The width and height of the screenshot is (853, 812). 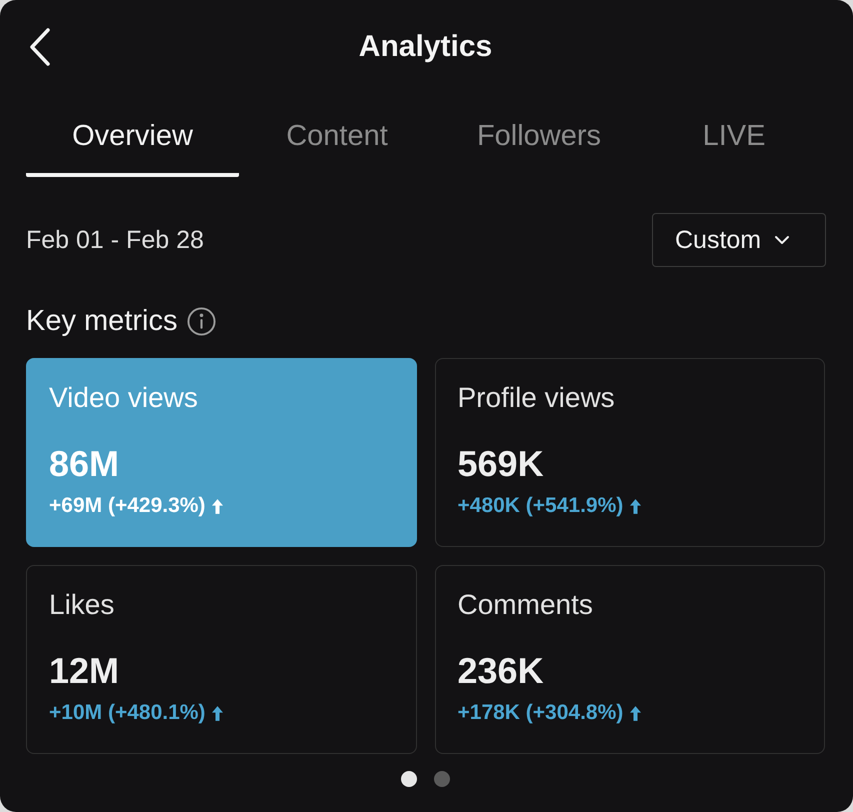 What do you see at coordinates (127, 713) in the screenshot?
I see `metric-change: +10M (+480.1%)` at bounding box center [127, 713].